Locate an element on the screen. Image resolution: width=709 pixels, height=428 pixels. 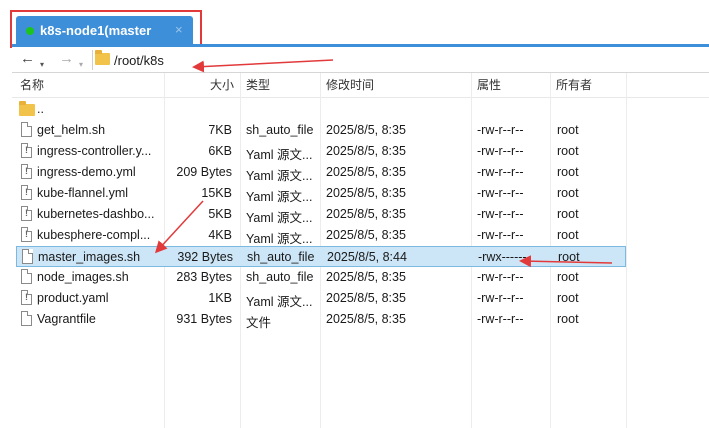
file-name: kube-flannel.yml is located at coordinates (83, 193).